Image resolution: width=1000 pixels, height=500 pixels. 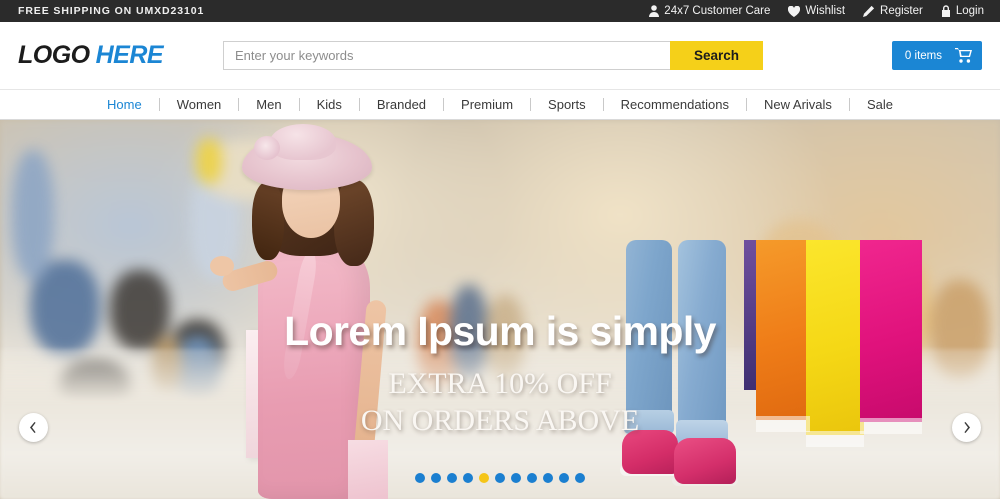 What do you see at coordinates (880, 104) in the screenshot?
I see `nav-item-sale: Sale` at bounding box center [880, 104].